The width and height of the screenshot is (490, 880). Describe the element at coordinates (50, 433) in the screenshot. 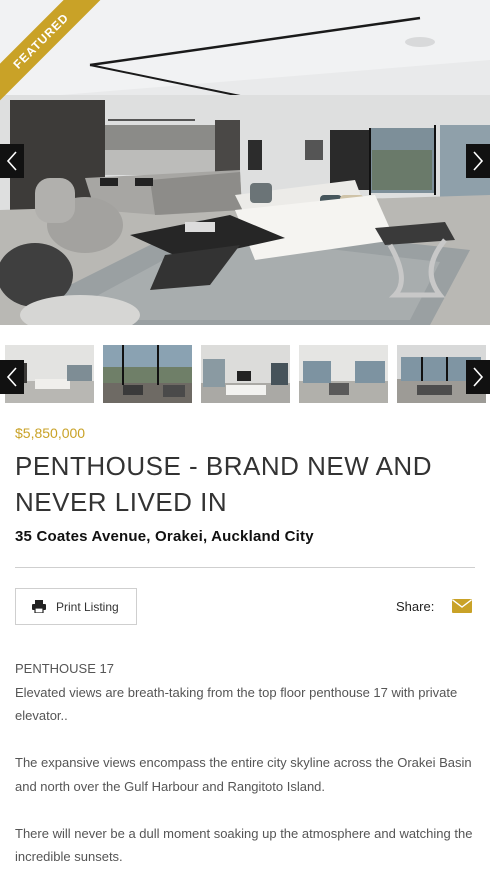

I see `listing-price: $5,850,000` at that location.